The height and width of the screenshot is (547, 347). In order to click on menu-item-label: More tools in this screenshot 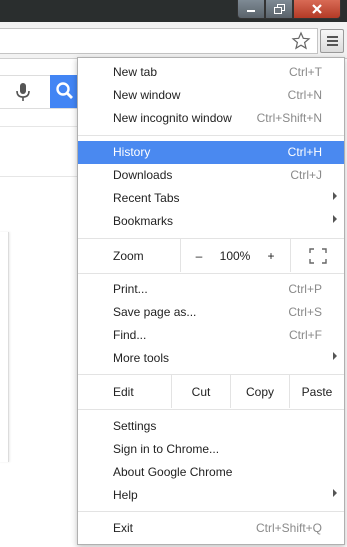, I will do `click(141, 358)`.